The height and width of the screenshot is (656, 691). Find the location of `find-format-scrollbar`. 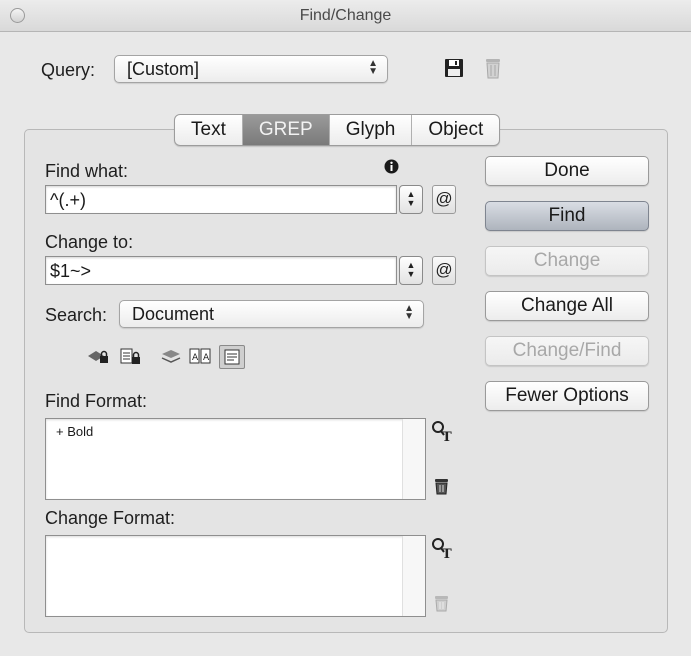

find-format-scrollbar is located at coordinates (413, 459).